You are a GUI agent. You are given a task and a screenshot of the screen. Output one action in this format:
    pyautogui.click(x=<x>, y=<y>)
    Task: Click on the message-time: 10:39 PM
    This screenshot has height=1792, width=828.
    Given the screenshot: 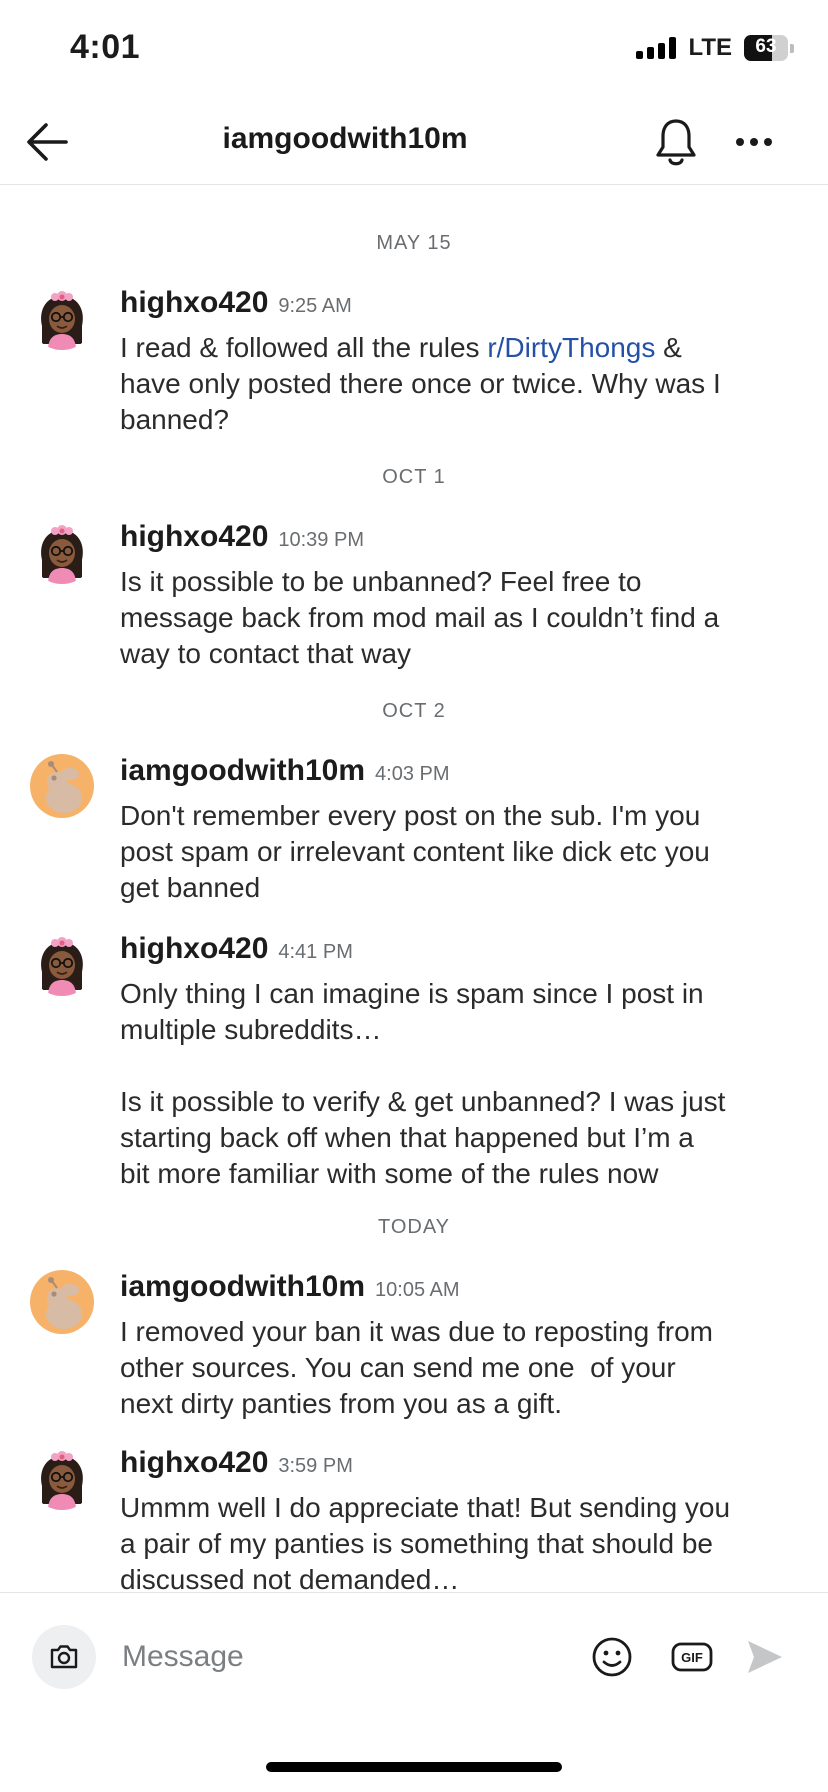 What is the action you would take?
    pyautogui.click(x=321, y=540)
    